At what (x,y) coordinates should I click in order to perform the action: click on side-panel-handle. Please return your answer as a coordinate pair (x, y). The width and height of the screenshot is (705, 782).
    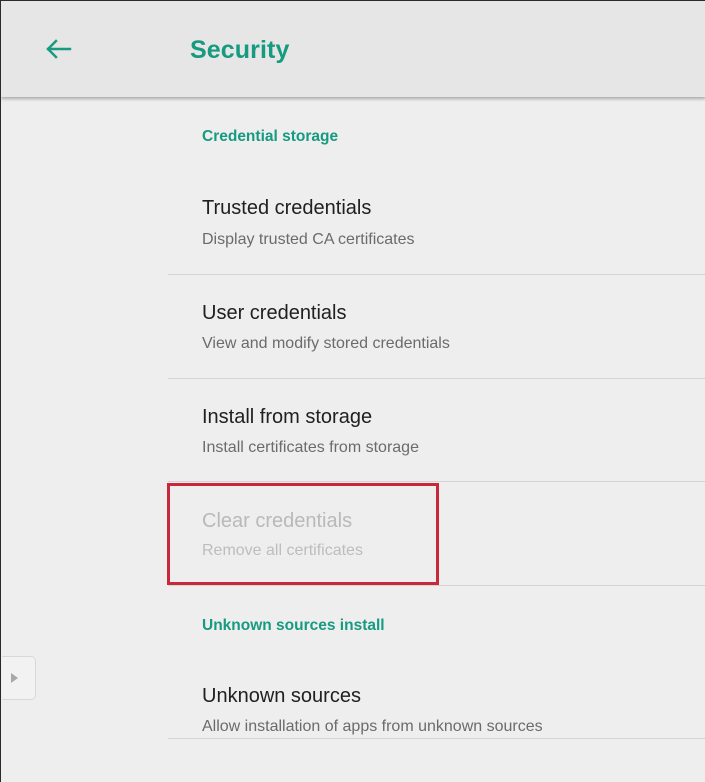
    Looking at the image, I should click on (19, 678).